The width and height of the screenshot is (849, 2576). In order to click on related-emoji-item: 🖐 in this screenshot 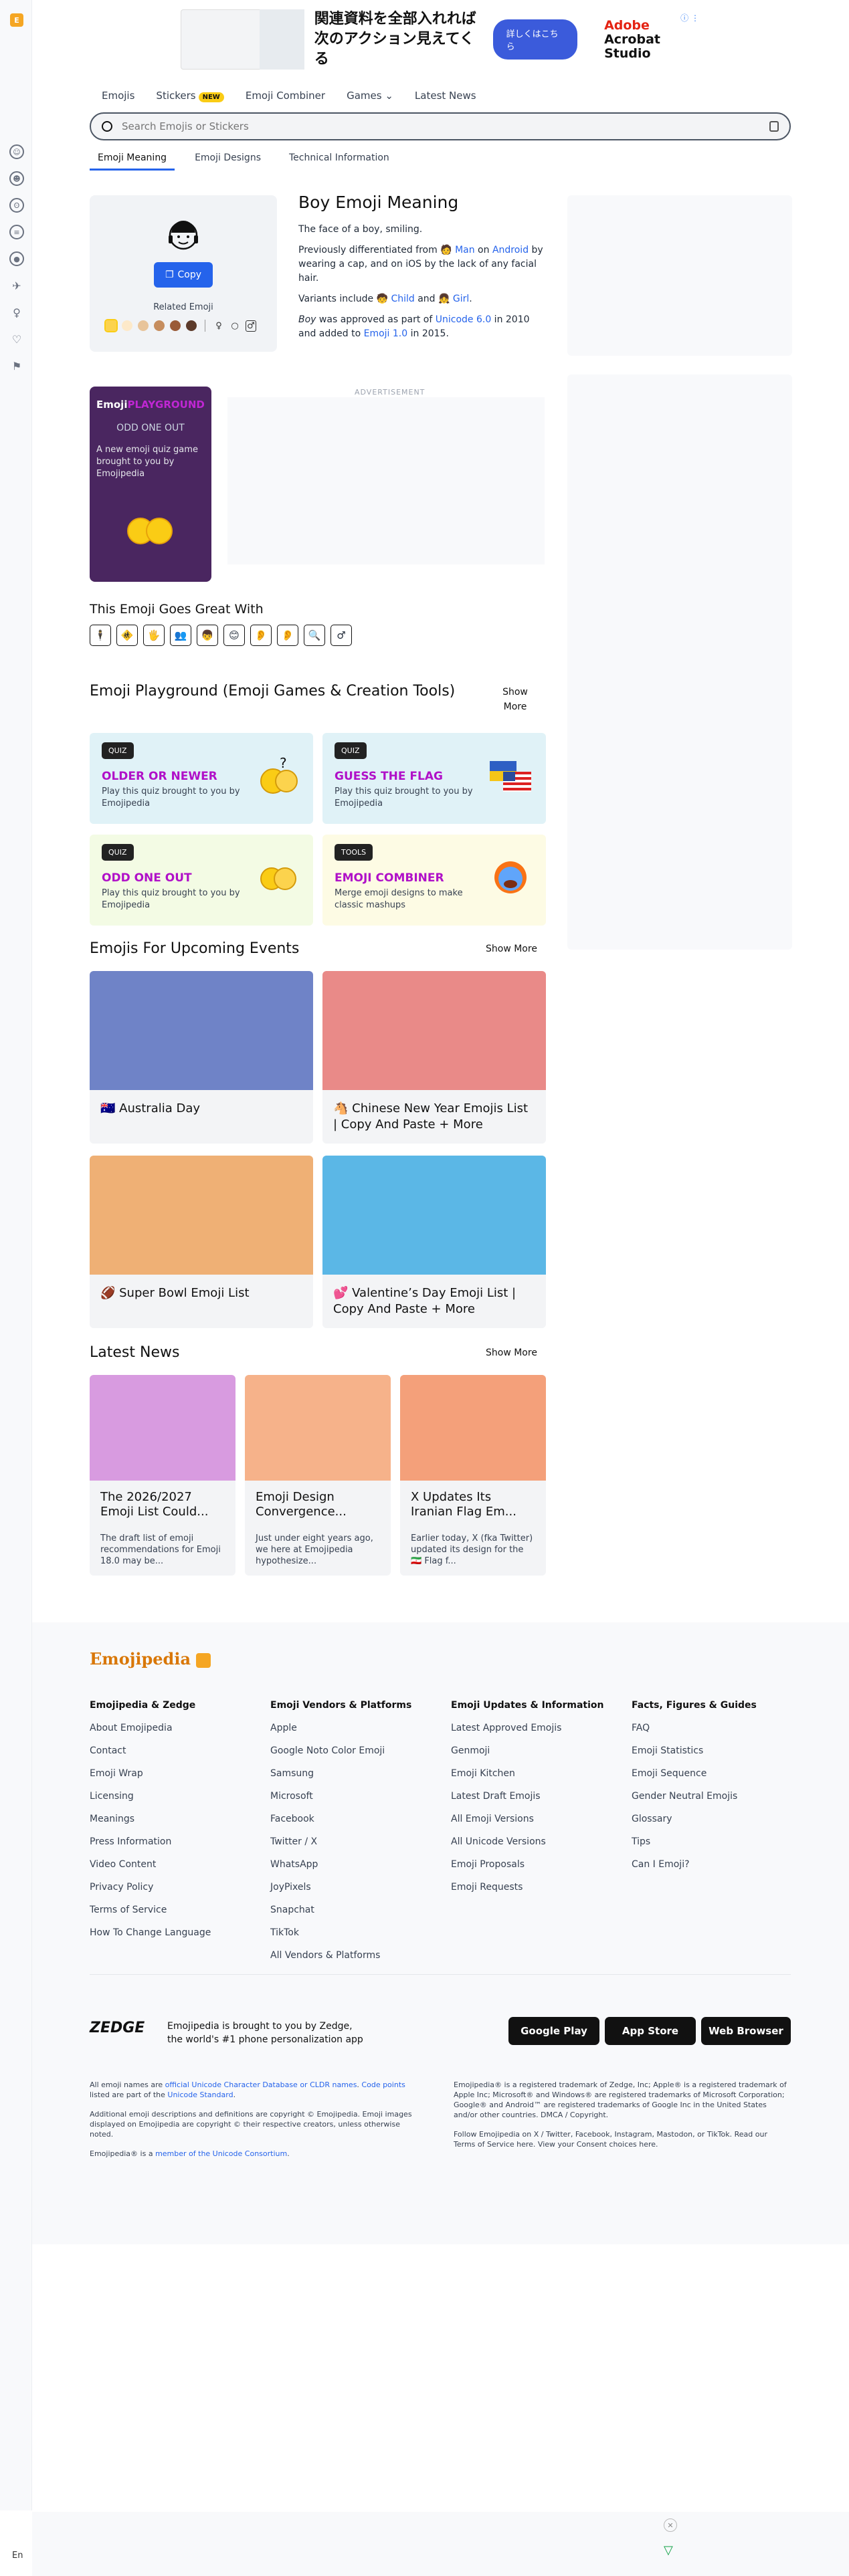, I will do `click(154, 635)`.